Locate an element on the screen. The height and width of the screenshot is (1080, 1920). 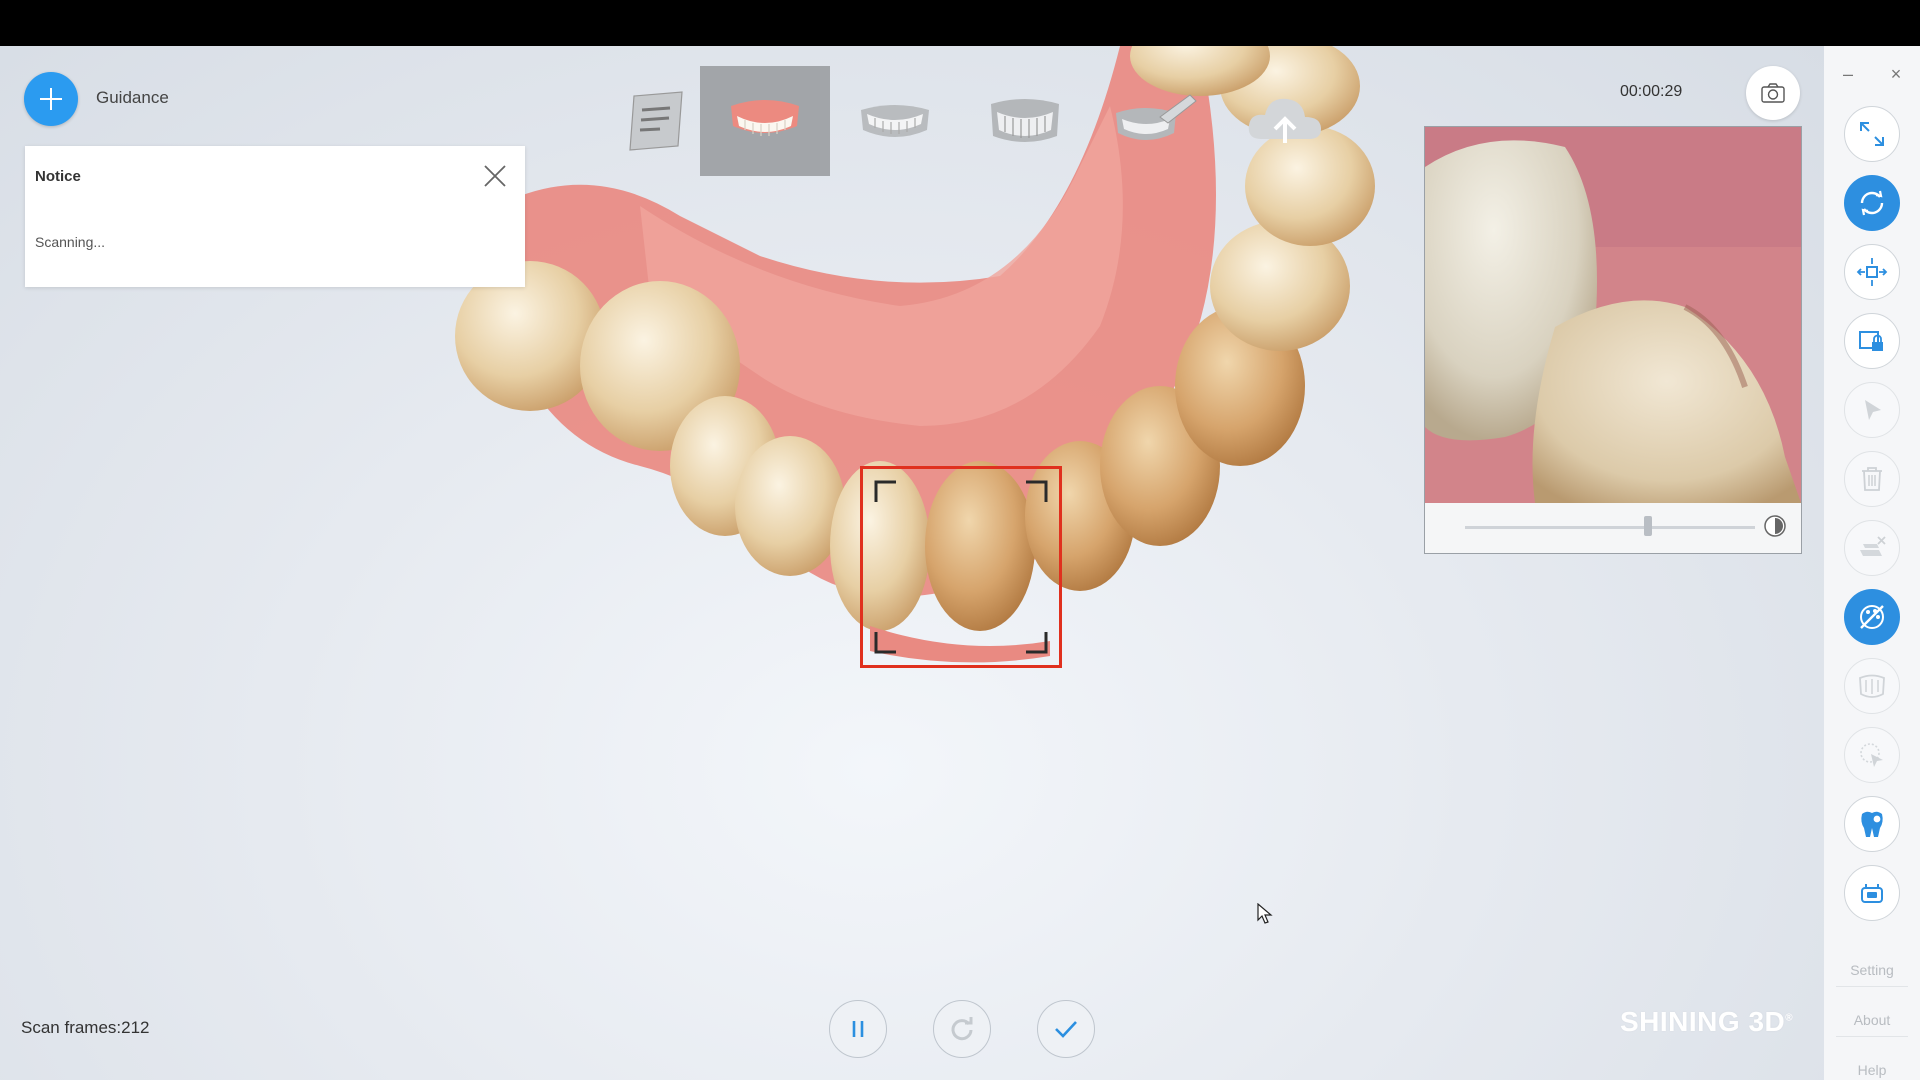
plus-icon is located at coordinates (51, 99).